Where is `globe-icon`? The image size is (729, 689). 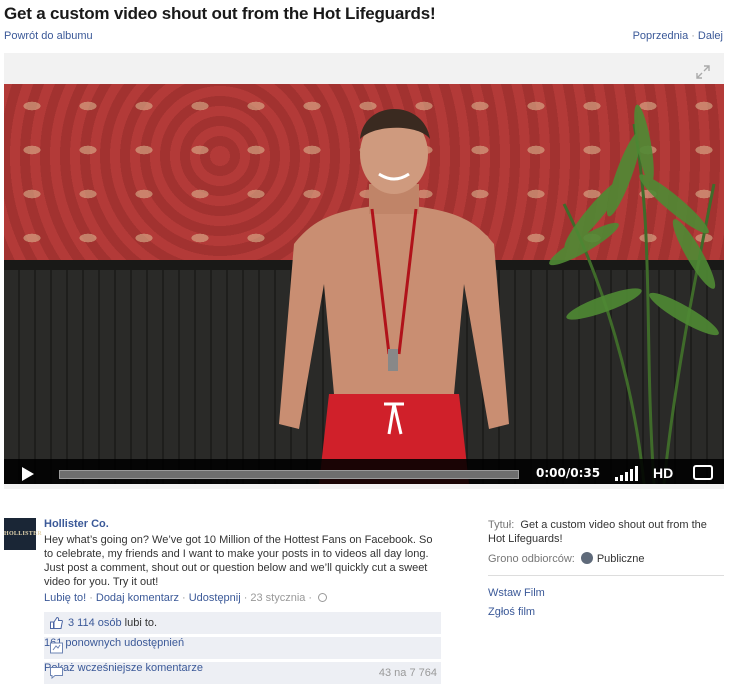 globe-icon is located at coordinates (586, 558).